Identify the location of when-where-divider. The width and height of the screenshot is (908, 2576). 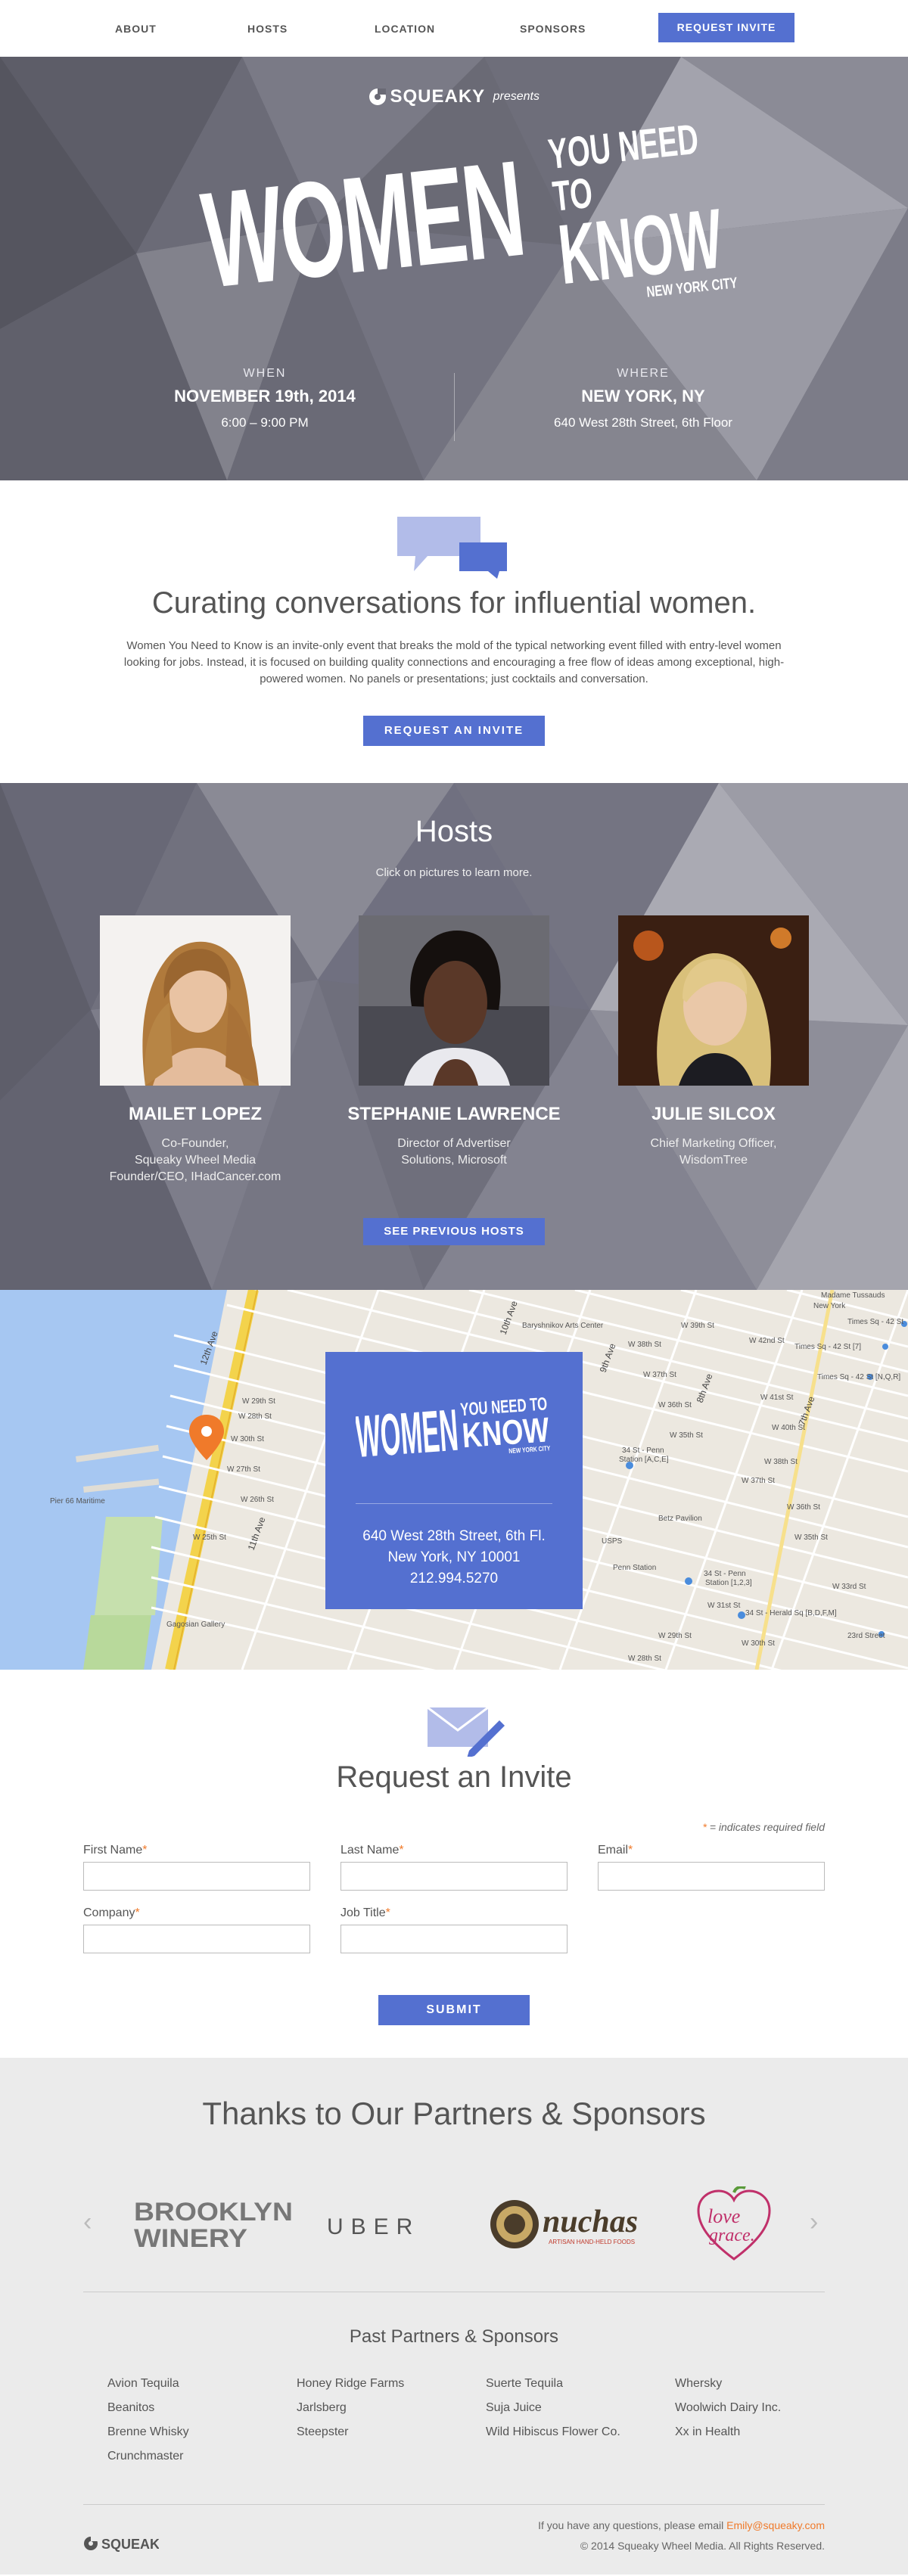
(455, 407).